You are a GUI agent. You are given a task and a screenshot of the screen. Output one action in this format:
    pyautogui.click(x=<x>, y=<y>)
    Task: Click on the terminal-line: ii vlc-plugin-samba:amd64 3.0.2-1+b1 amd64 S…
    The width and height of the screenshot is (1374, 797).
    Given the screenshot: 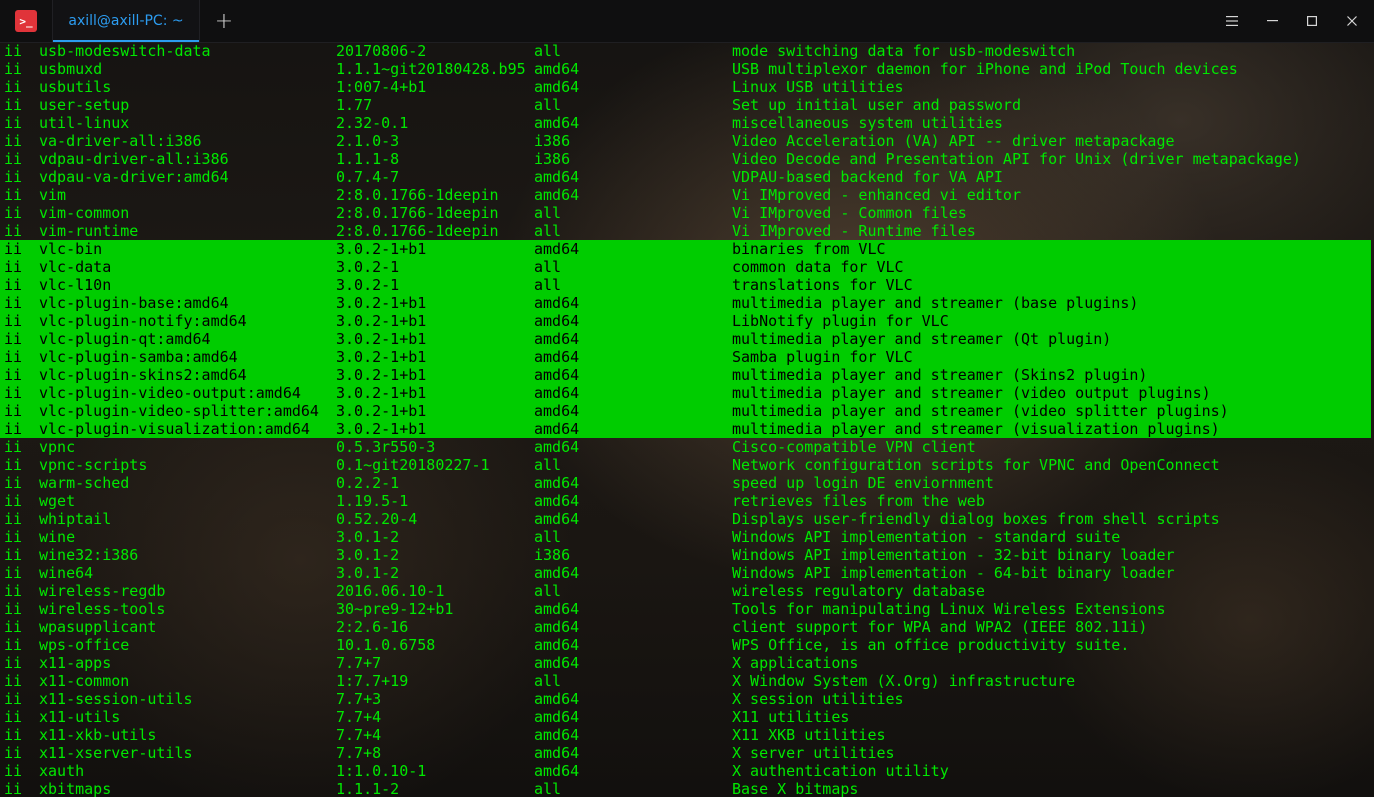 What is the action you would take?
    pyautogui.click(x=685, y=357)
    